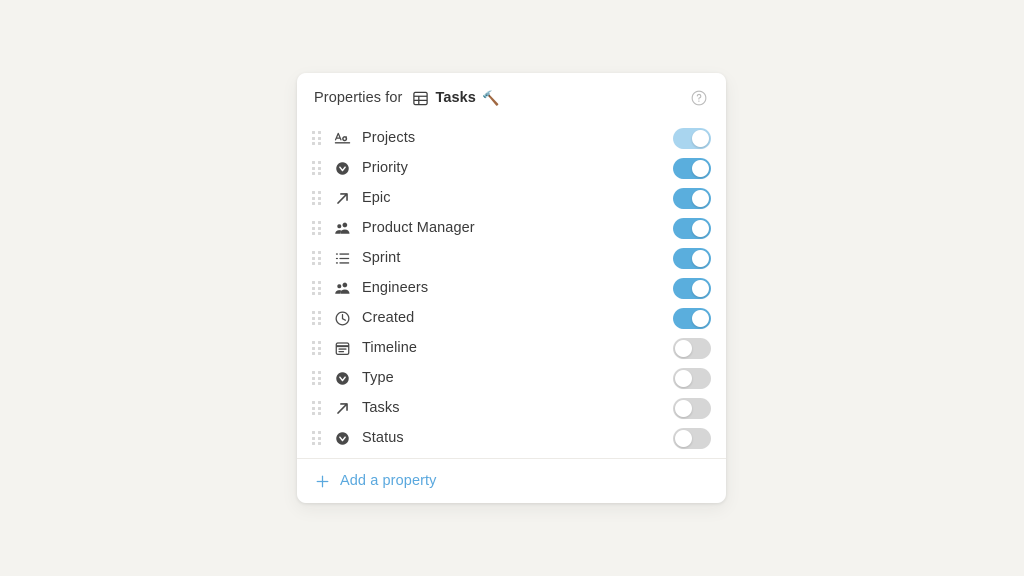  Describe the element at coordinates (699, 98) in the screenshot. I see `help-circle-icon` at that location.